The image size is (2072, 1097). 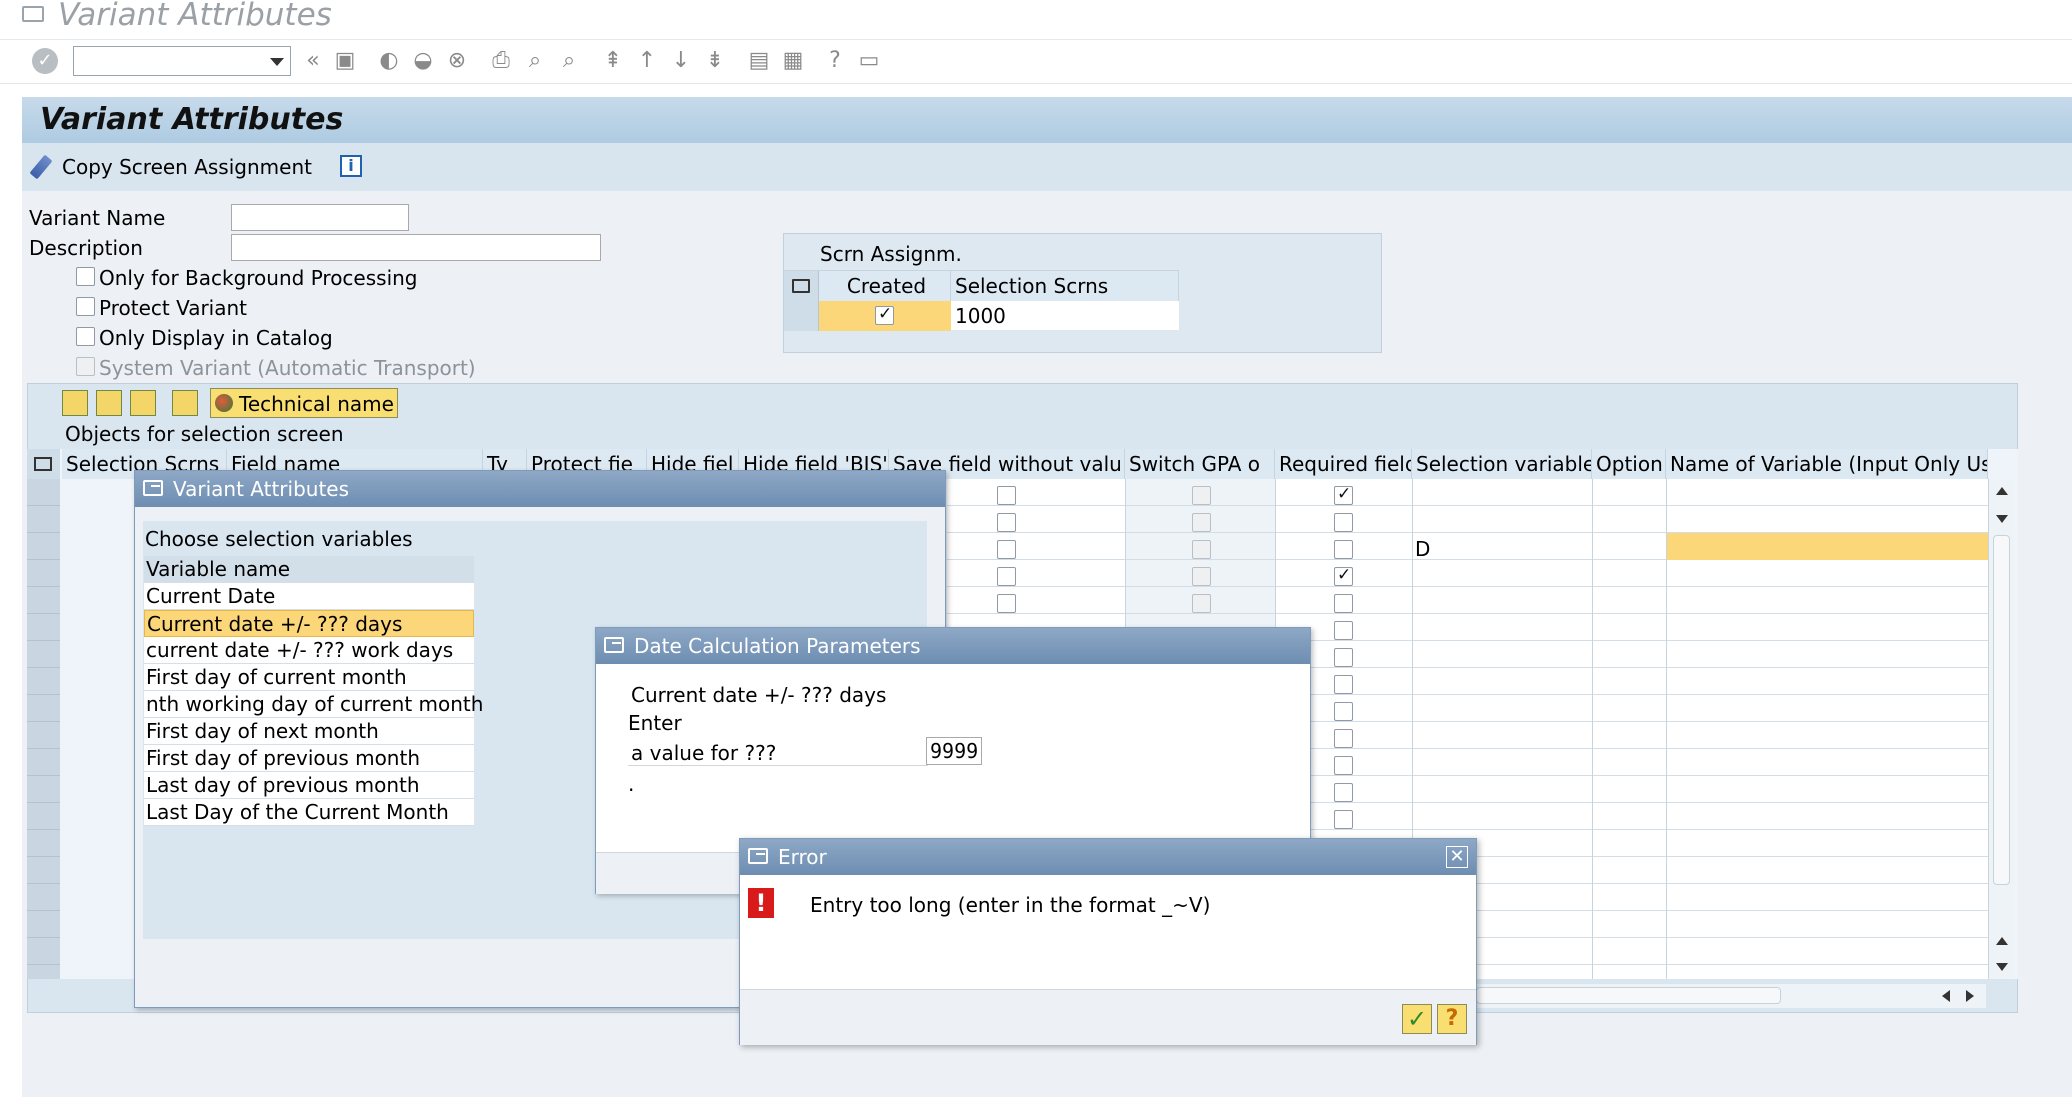 I want to click on confirm-icon: ✓, so click(x=1417, y=1019).